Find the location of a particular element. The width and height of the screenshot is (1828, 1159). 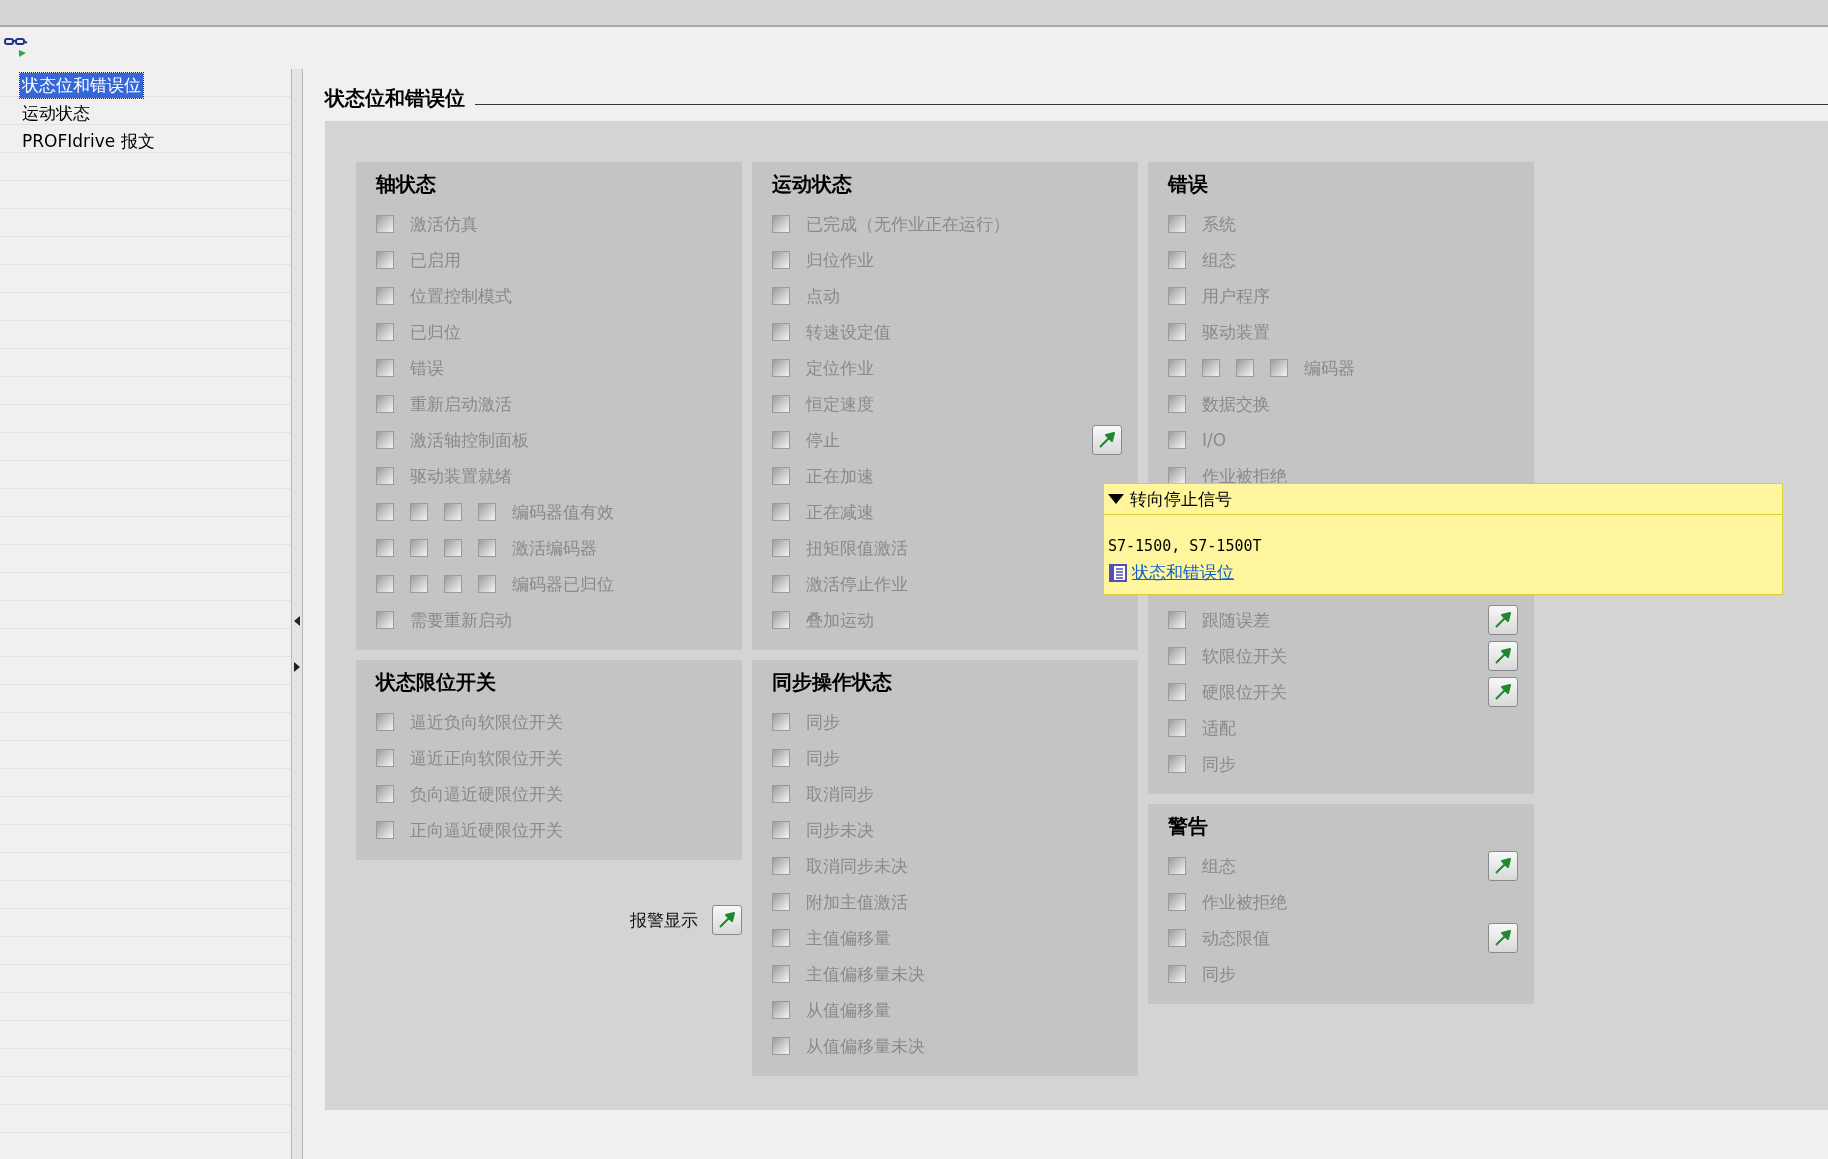

sidebar-item: PROFIdrive 报文 is located at coordinates (88, 141).